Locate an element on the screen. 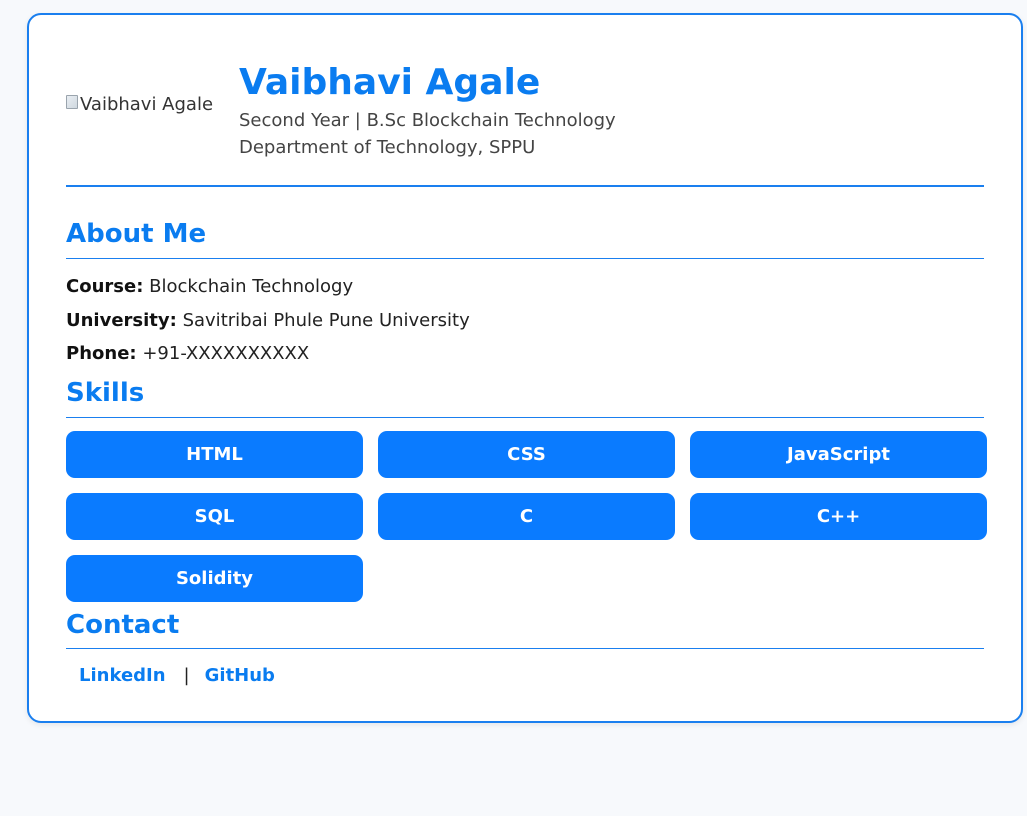  profile-photo: Vaibhavi Agale is located at coordinates (139, 104).